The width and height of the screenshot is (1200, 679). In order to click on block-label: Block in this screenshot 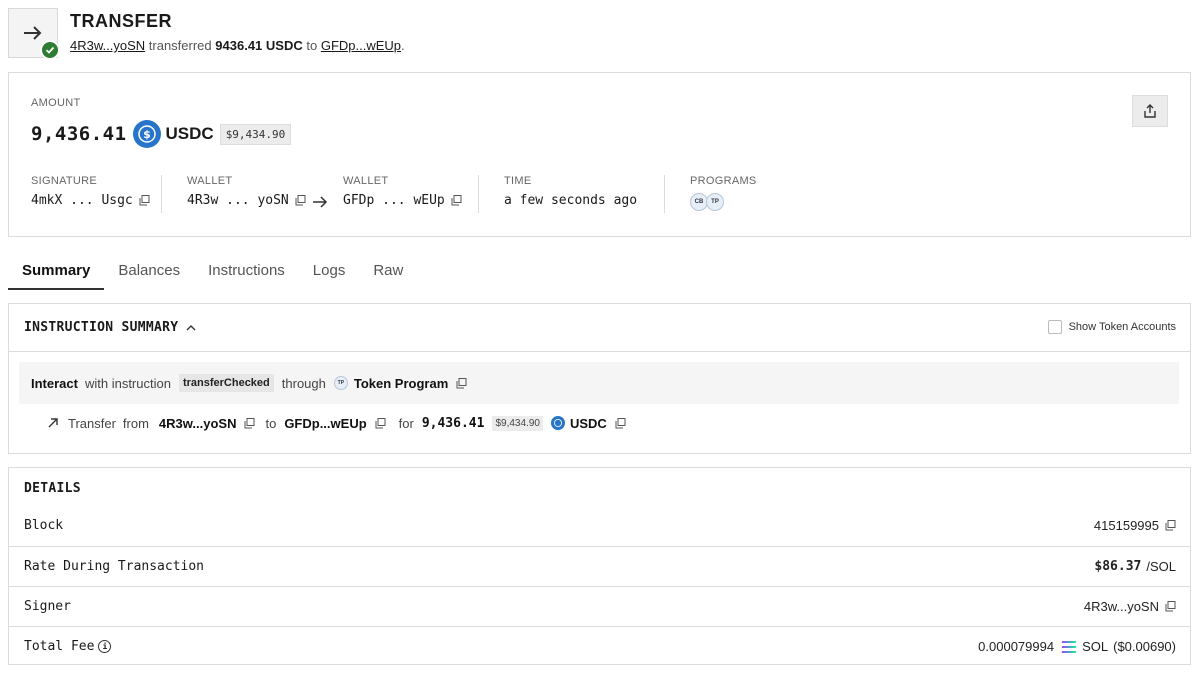, I will do `click(44, 525)`.